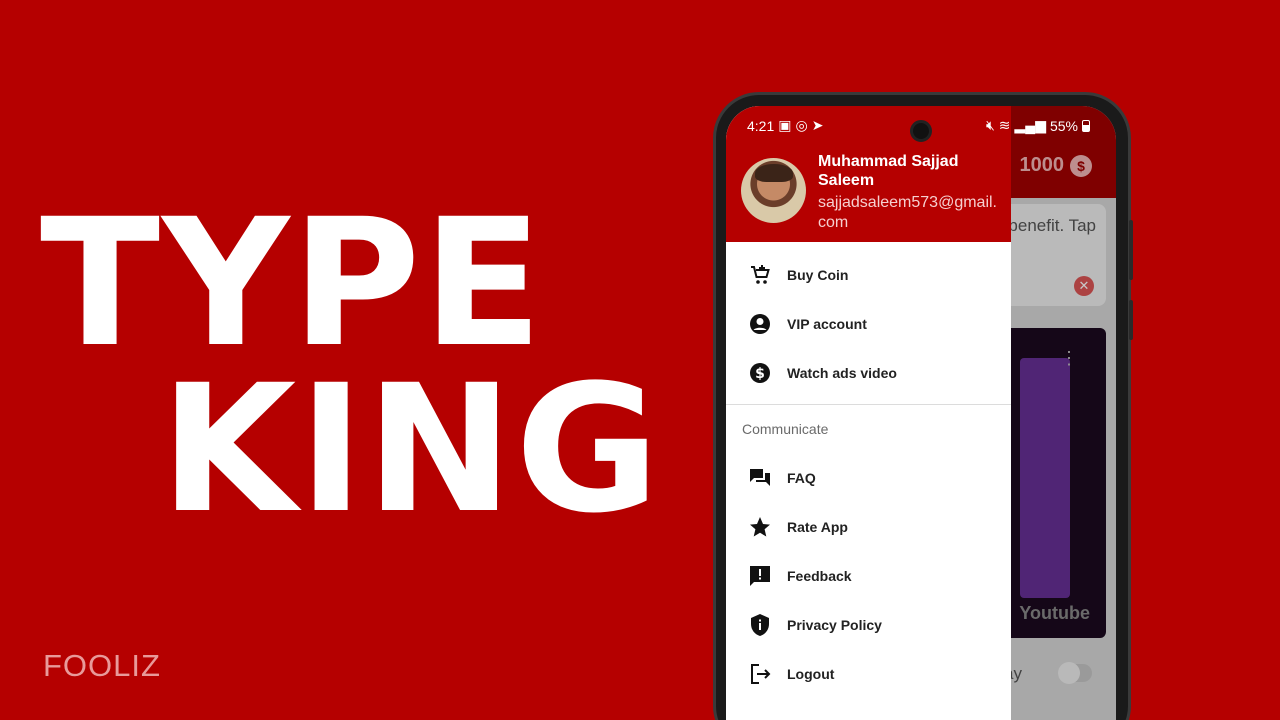 The width and height of the screenshot is (1280, 720). What do you see at coordinates (761, 125) in the screenshot?
I see `status-time: 4:21` at bounding box center [761, 125].